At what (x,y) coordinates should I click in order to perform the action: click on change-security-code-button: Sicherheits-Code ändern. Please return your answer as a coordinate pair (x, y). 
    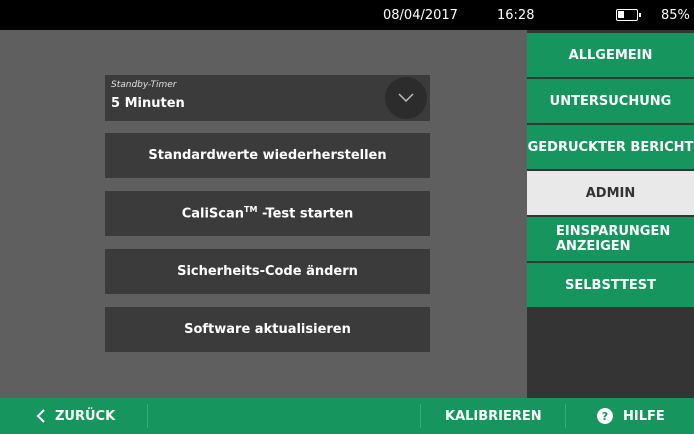
    Looking at the image, I should click on (267, 271).